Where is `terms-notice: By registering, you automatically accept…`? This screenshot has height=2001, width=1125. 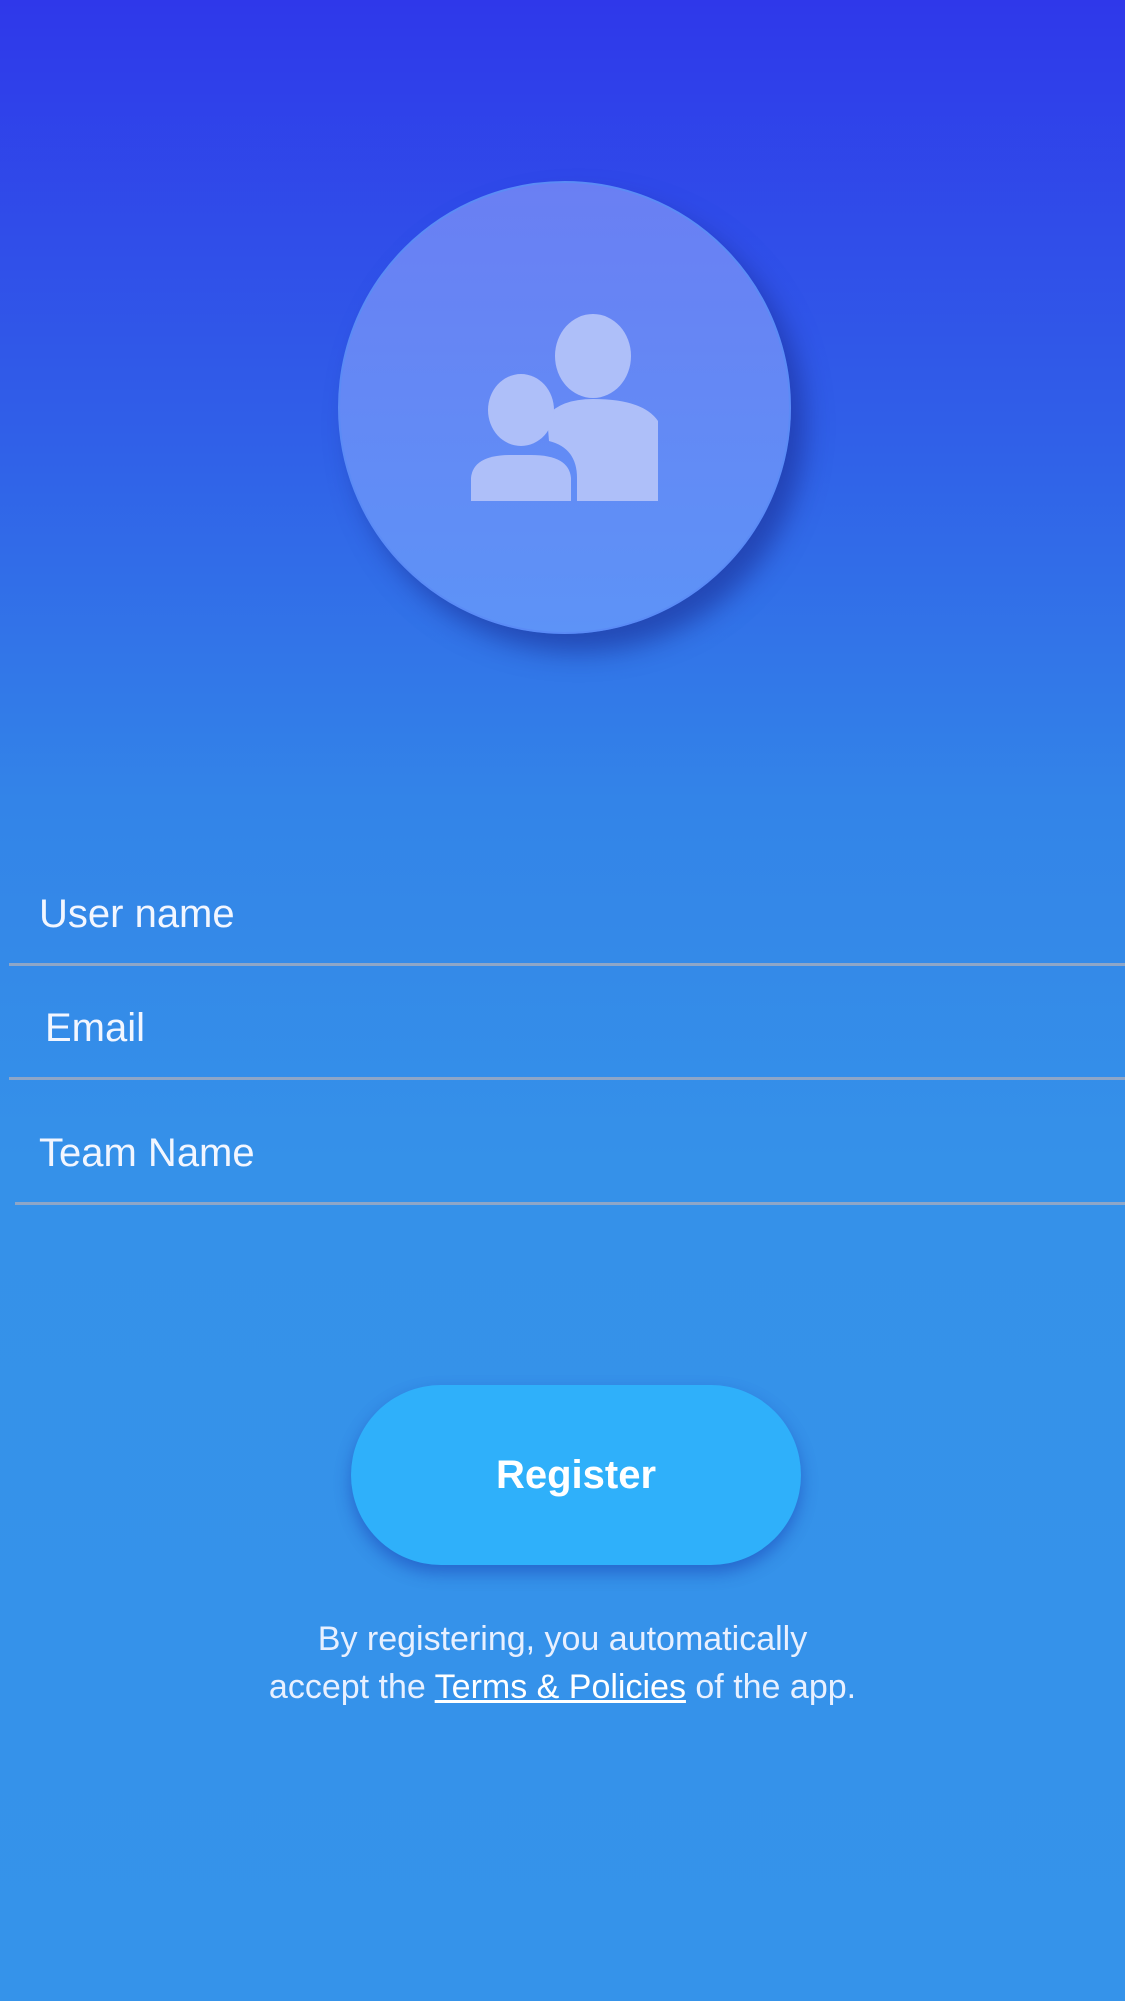
terms-notice: By registering, you automatically accept… is located at coordinates (562, 1663).